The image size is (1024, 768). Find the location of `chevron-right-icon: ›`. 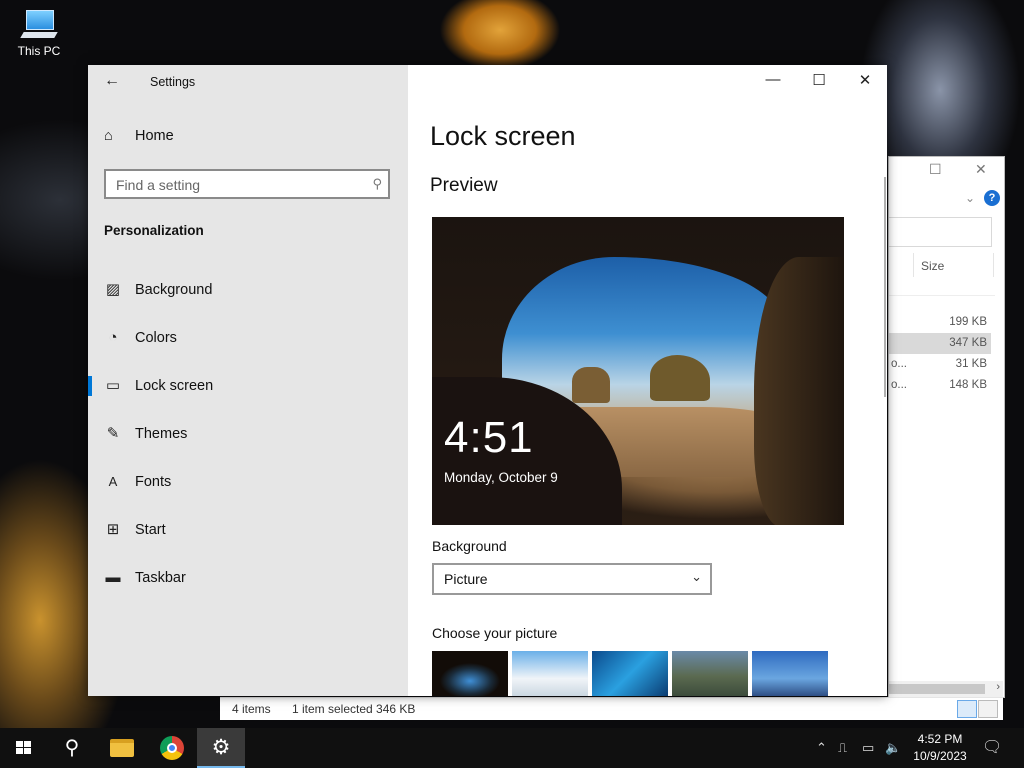

chevron-right-icon: › is located at coordinates (998, 687).